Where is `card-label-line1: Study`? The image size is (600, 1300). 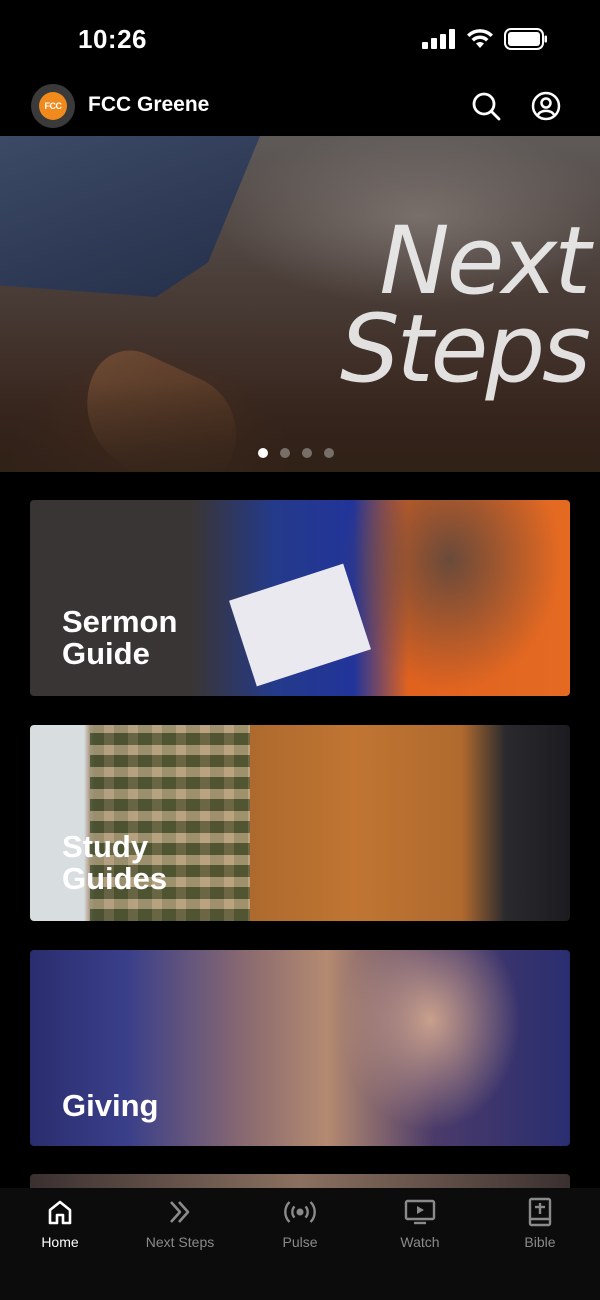 card-label-line1: Study is located at coordinates (105, 846).